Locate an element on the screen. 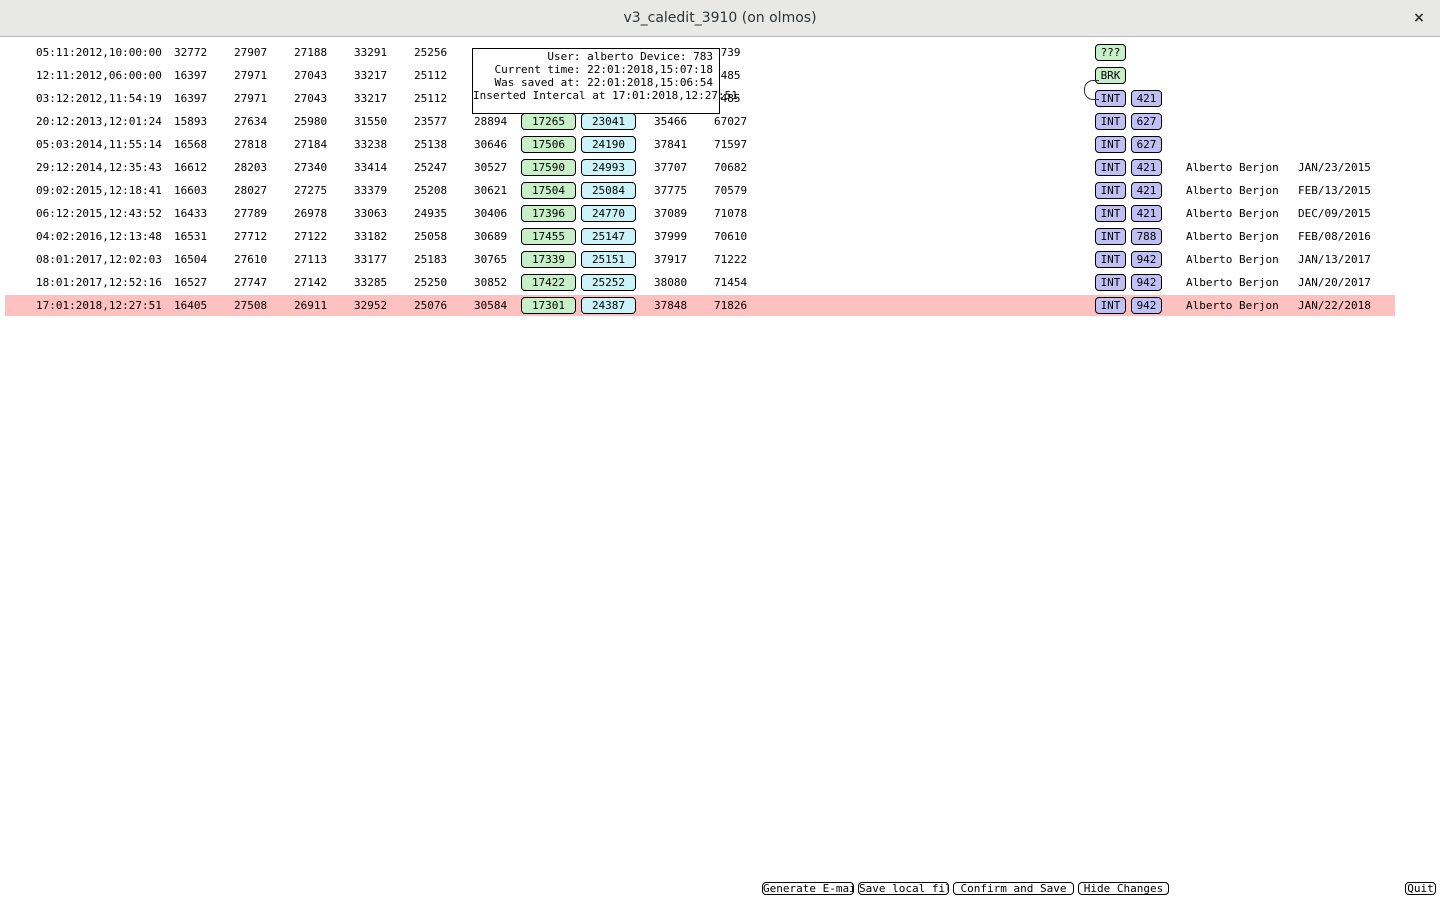  close-icon: × is located at coordinates (1419, 18).